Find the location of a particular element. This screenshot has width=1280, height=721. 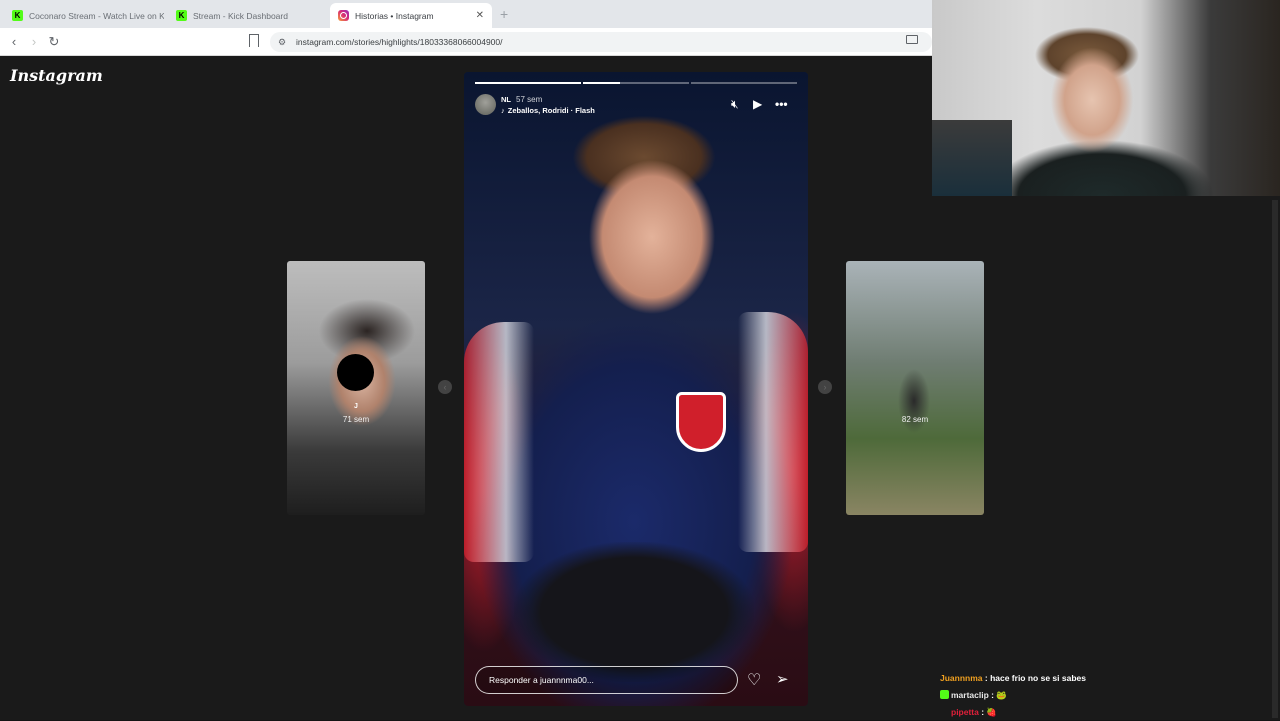

chat-username: pipetta is located at coordinates (965, 712).